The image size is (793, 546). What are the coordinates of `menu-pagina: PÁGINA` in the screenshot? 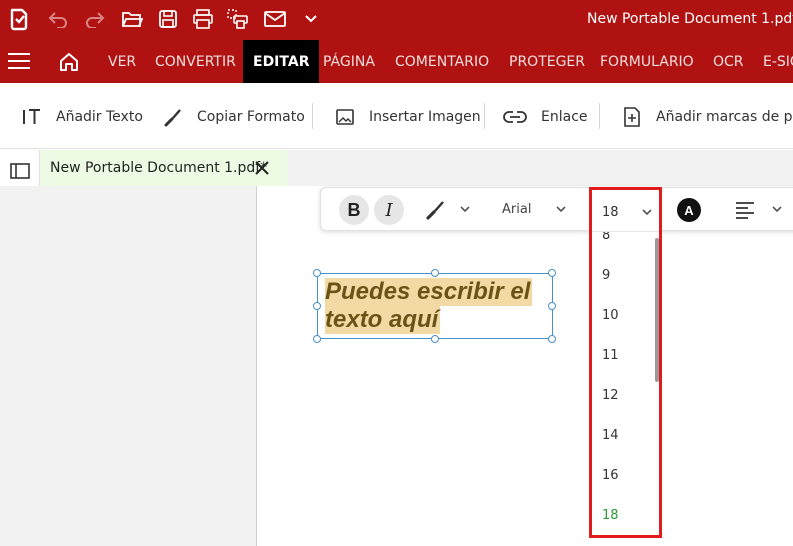 It's located at (349, 61).